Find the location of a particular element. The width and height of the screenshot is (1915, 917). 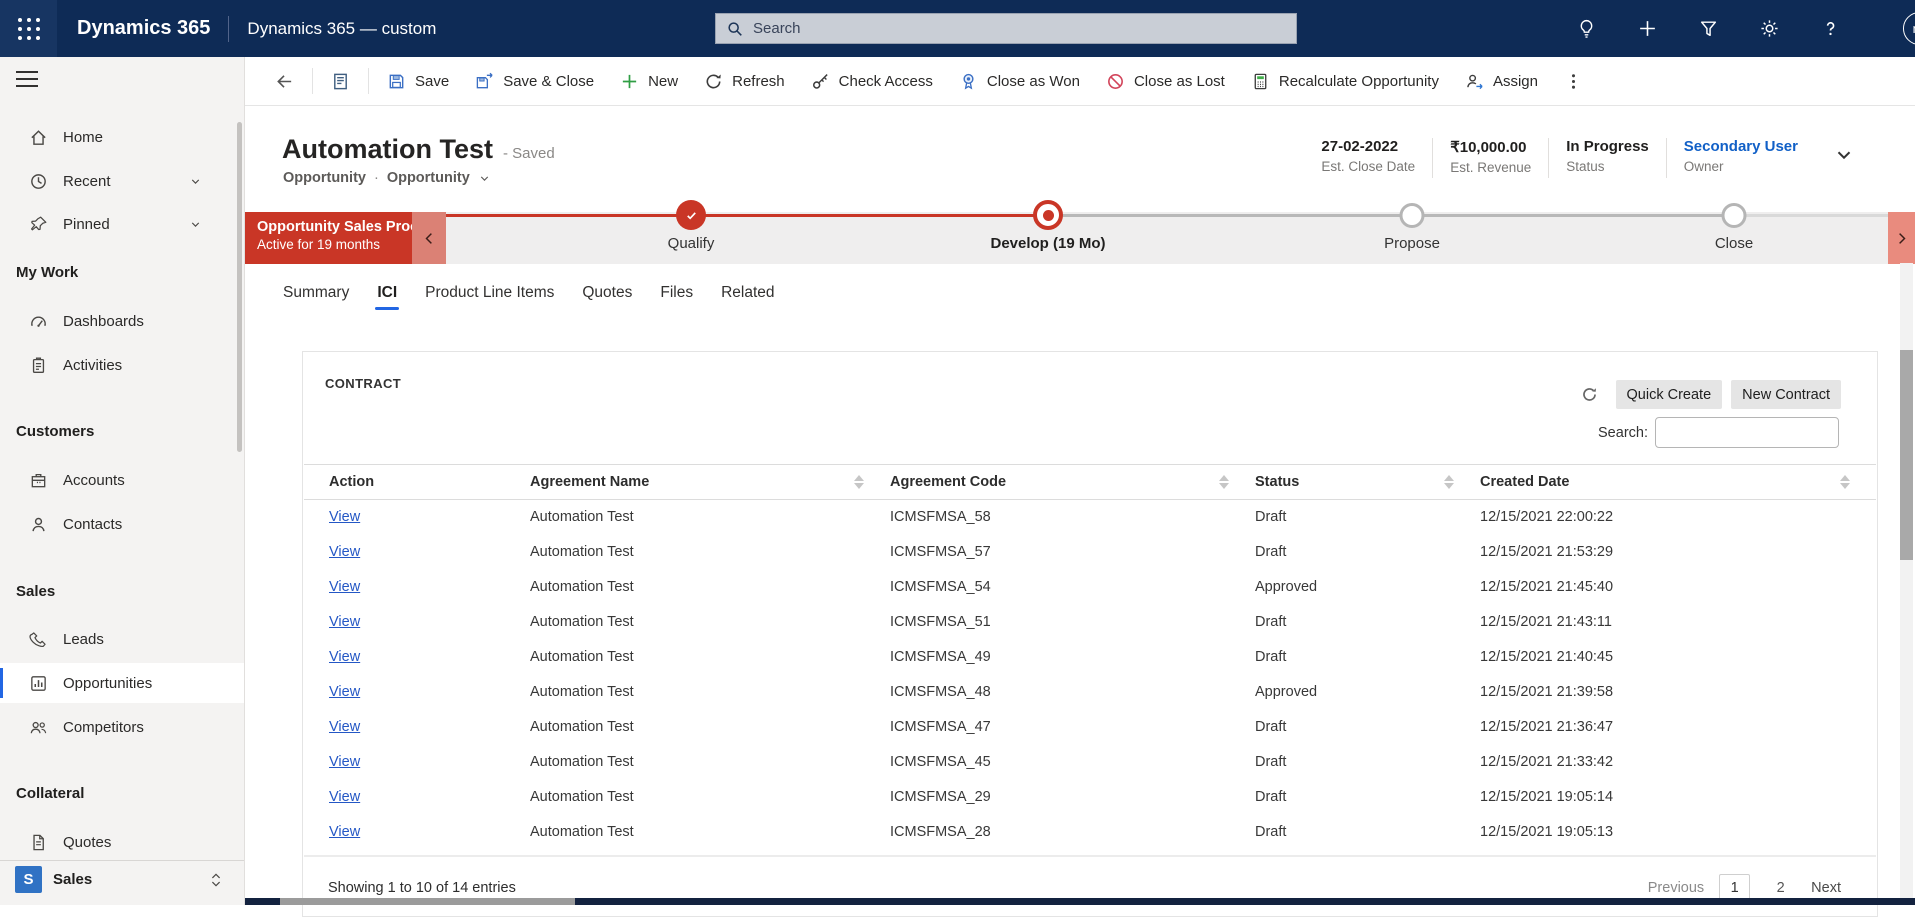

tab-related: Related is located at coordinates (747, 293).